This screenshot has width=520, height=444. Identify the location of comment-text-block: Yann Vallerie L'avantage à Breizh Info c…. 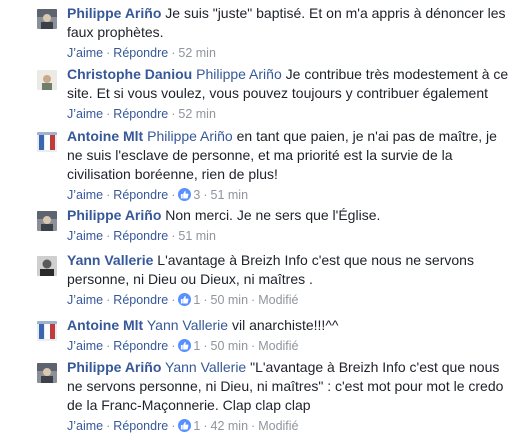
(288, 270).